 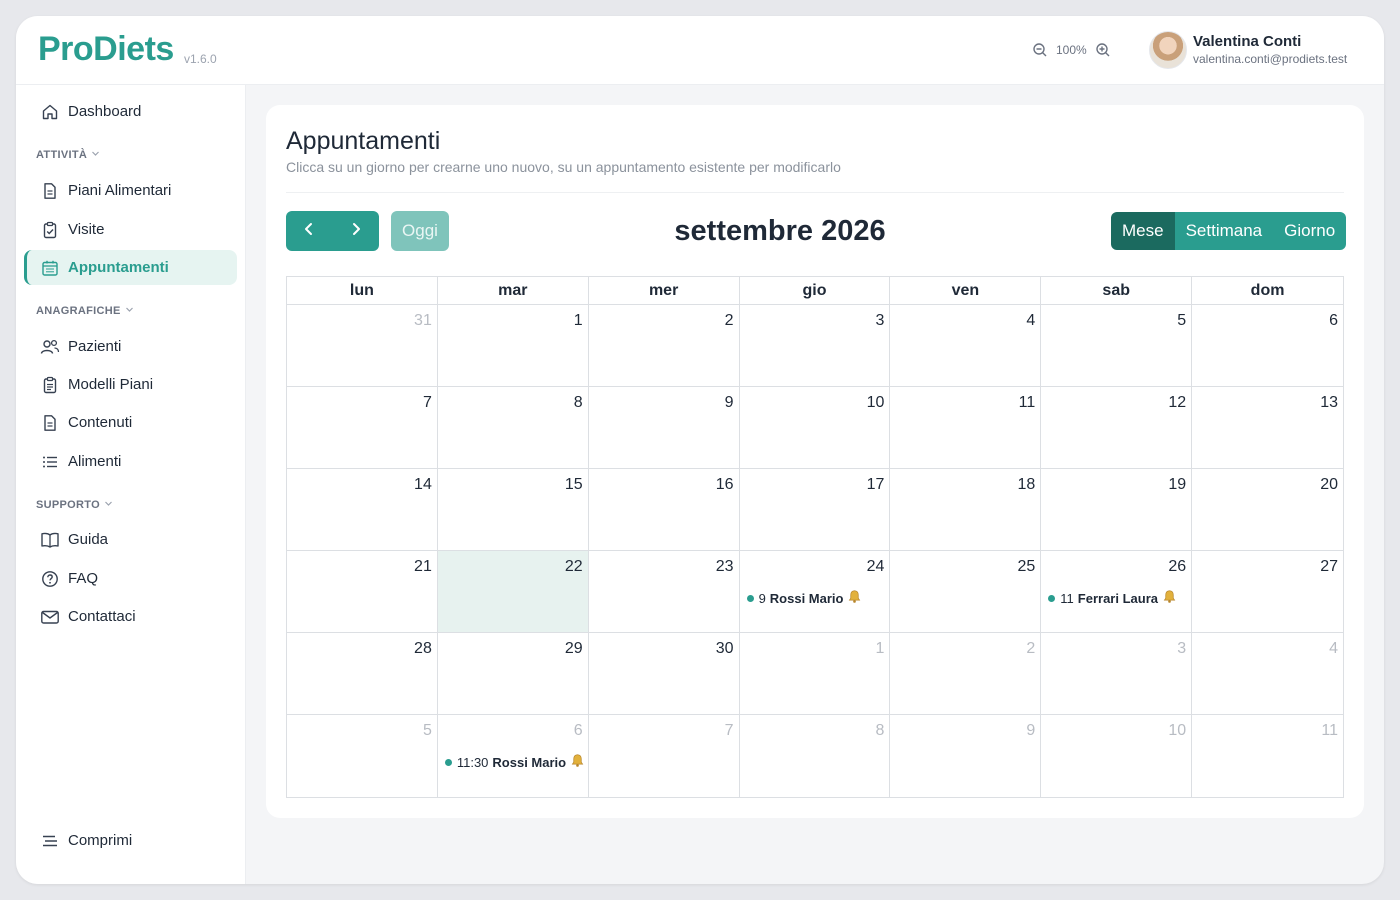 I want to click on calendar-day-cell: 29, so click(x=513, y=674).